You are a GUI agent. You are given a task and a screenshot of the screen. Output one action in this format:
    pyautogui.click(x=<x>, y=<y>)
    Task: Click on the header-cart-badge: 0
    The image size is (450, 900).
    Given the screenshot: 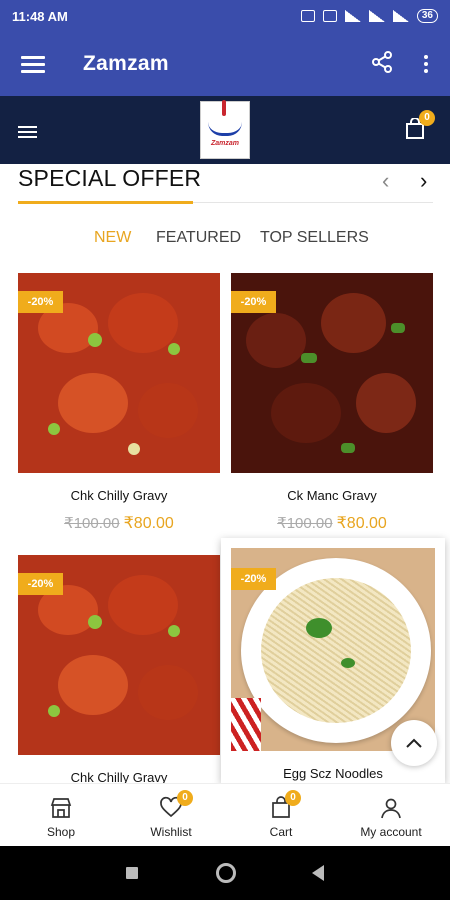 What is the action you would take?
    pyautogui.click(x=427, y=118)
    